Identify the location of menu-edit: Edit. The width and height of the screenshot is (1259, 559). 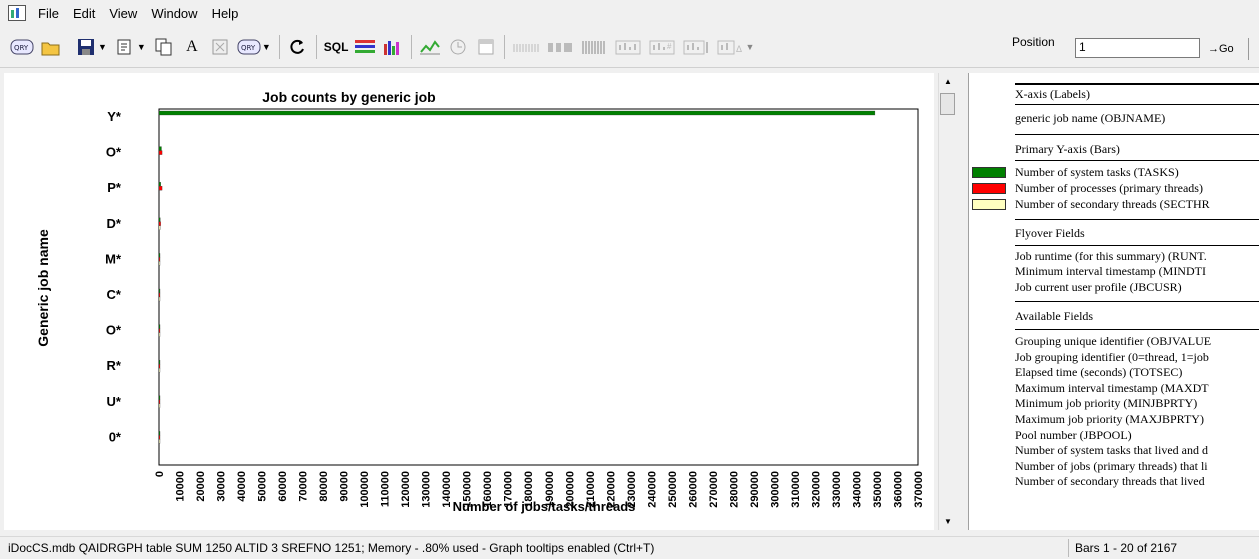
(85, 13).